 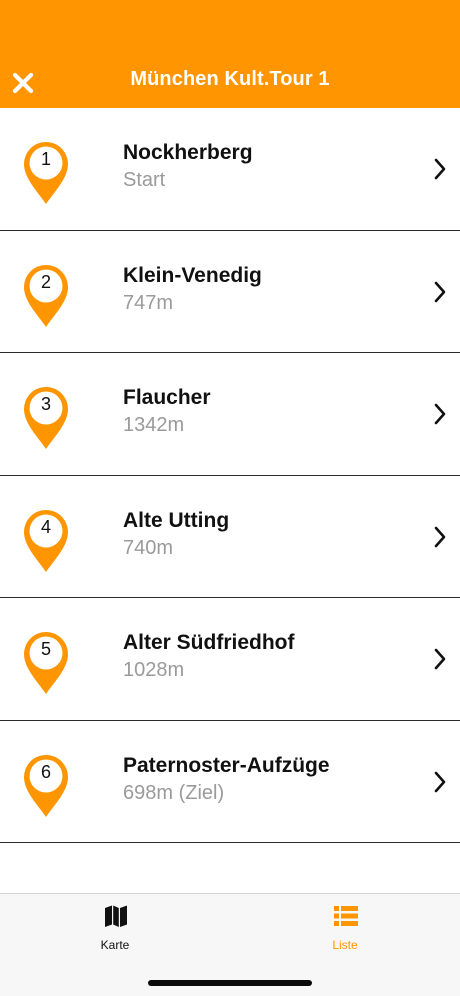 I want to click on stop-distance: 1028m, so click(x=154, y=670).